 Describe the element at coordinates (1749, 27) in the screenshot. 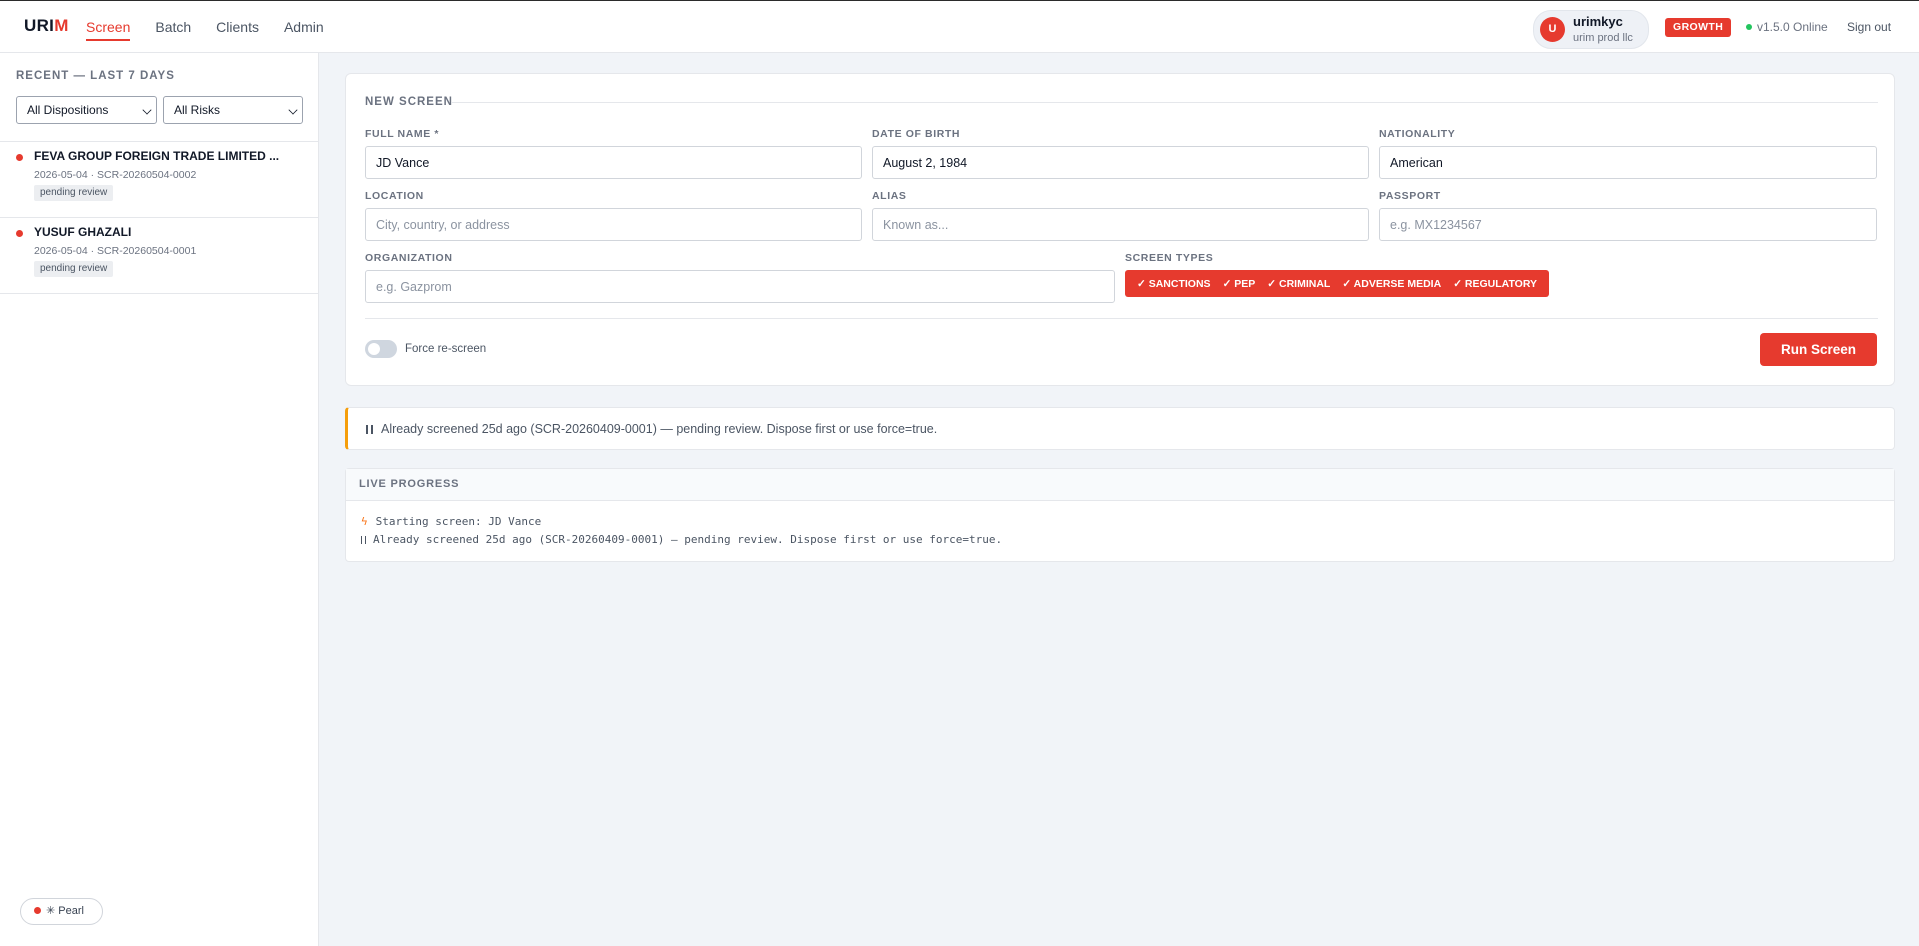

I see `online-dot-icon` at that location.